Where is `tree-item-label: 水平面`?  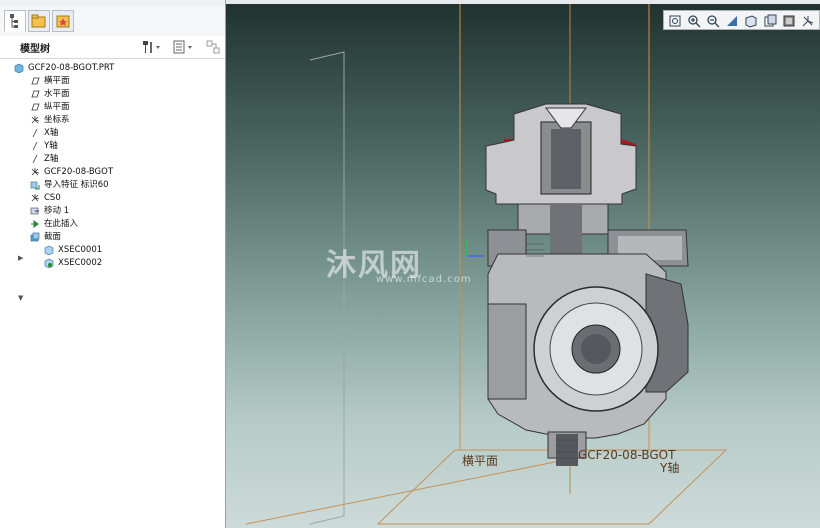 tree-item-label: 水平面 is located at coordinates (57, 94).